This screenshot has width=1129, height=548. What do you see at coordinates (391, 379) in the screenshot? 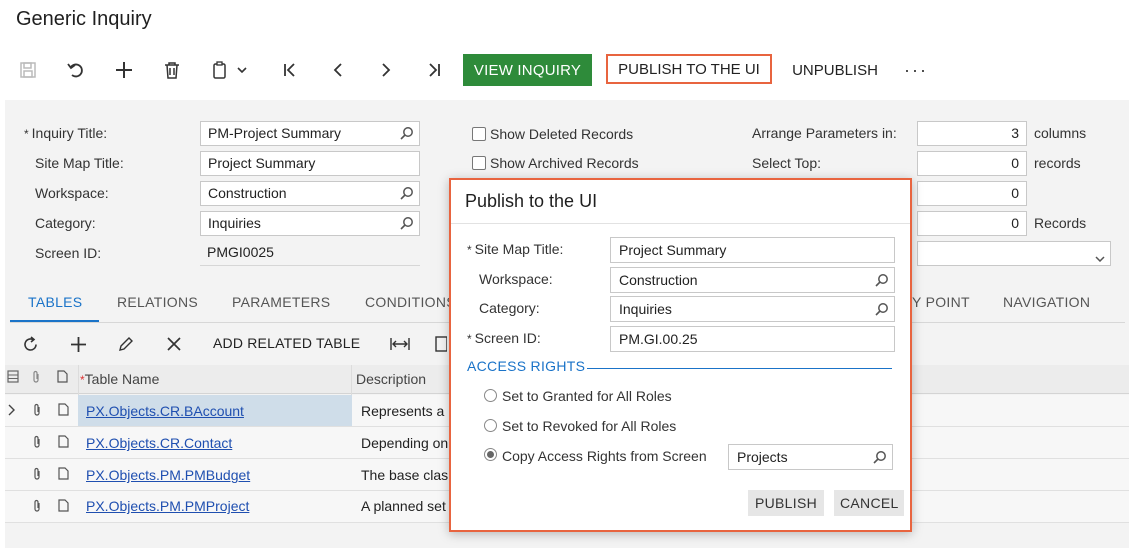
I see `description-header: Description` at bounding box center [391, 379].